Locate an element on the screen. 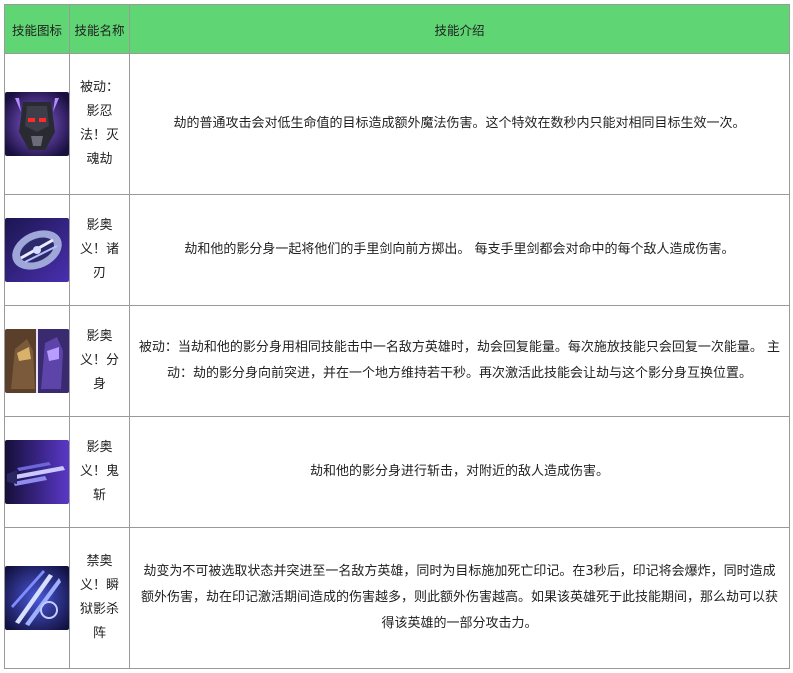 Image resolution: width=793 pixels, height=673 pixels. blade-slash-icon is located at coordinates (37, 472).